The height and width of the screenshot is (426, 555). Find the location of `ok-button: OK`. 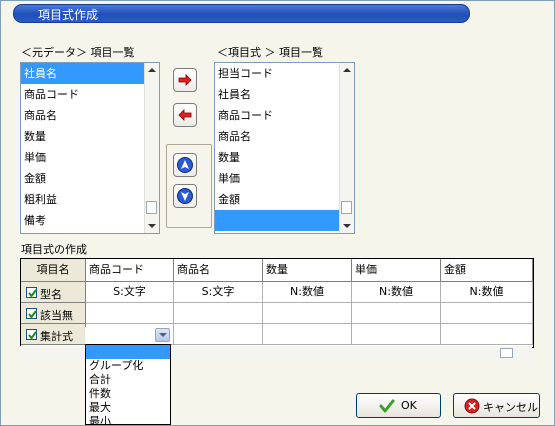

ok-button: OK is located at coordinates (398, 405).